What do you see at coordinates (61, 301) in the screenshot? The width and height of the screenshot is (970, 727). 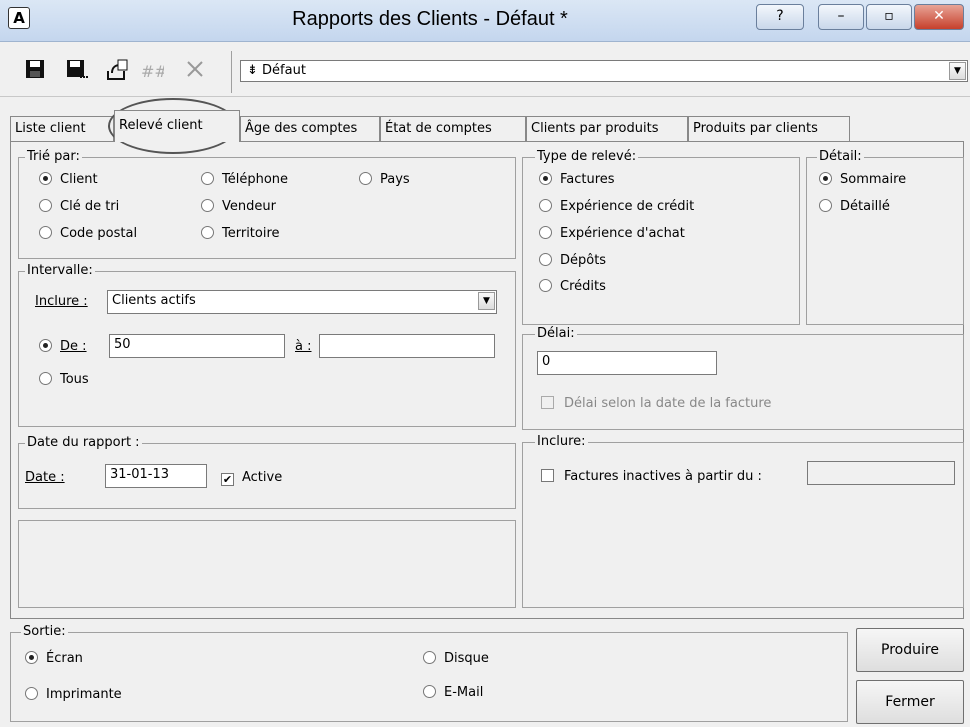 I see `include-label: Inclure :` at bounding box center [61, 301].